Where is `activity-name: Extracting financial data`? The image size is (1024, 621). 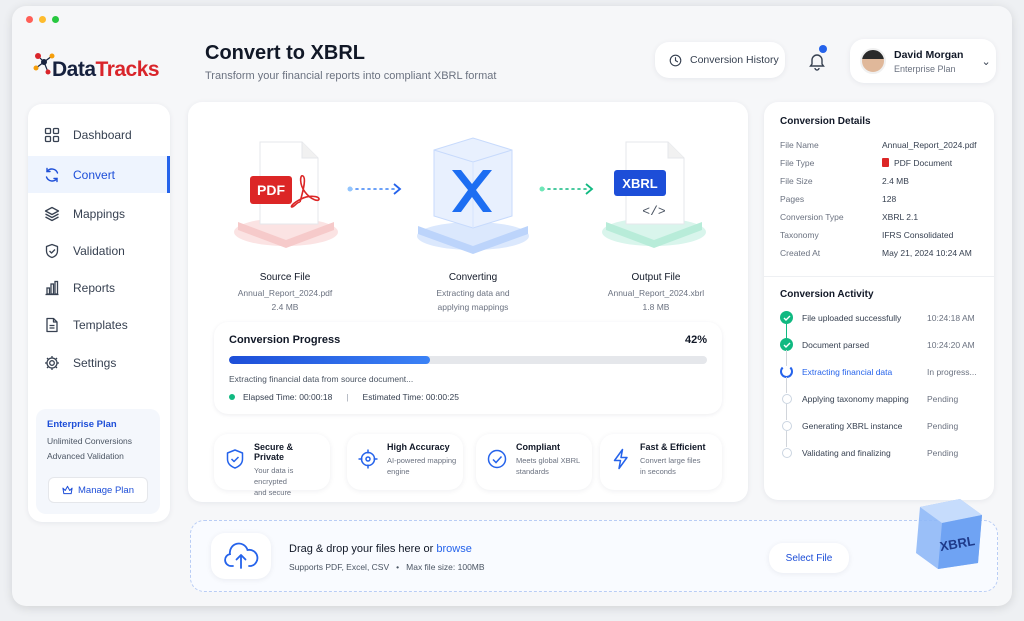
activity-name: Extracting financial data is located at coordinates (847, 371).